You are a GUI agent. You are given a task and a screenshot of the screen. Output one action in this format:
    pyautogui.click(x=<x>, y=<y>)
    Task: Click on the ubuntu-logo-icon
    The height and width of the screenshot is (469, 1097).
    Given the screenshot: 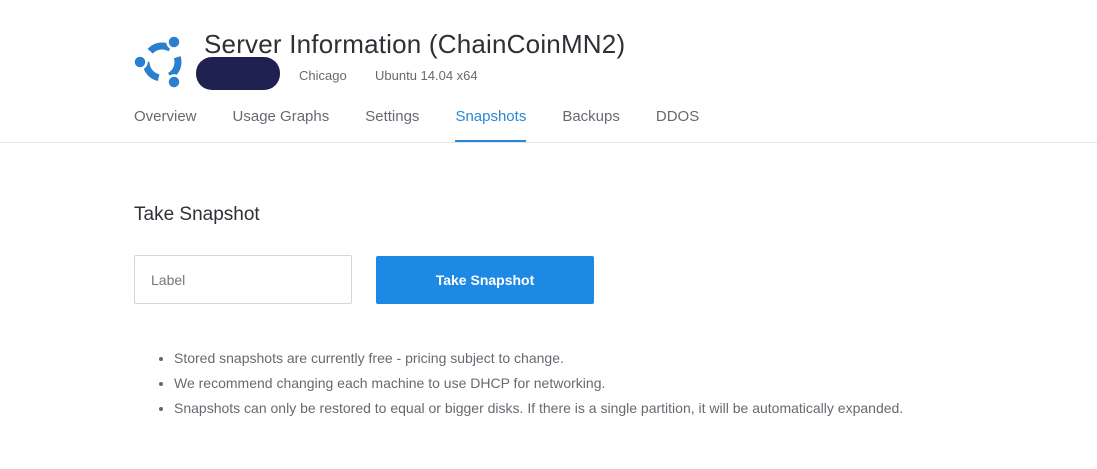 What is the action you would take?
    pyautogui.click(x=160, y=62)
    